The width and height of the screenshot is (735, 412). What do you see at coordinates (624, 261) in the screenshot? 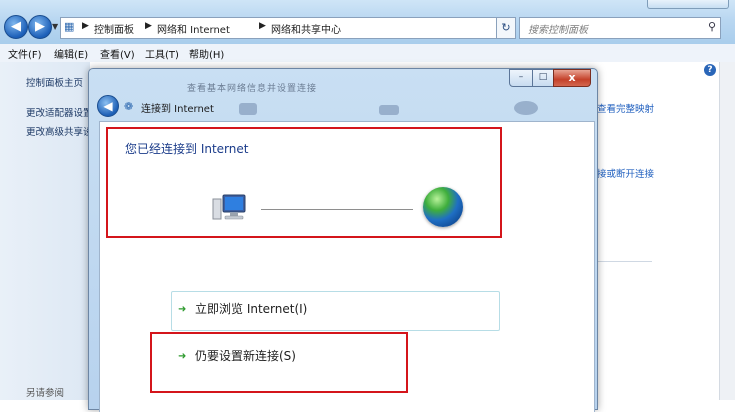
I see `divider` at bounding box center [624, 261].